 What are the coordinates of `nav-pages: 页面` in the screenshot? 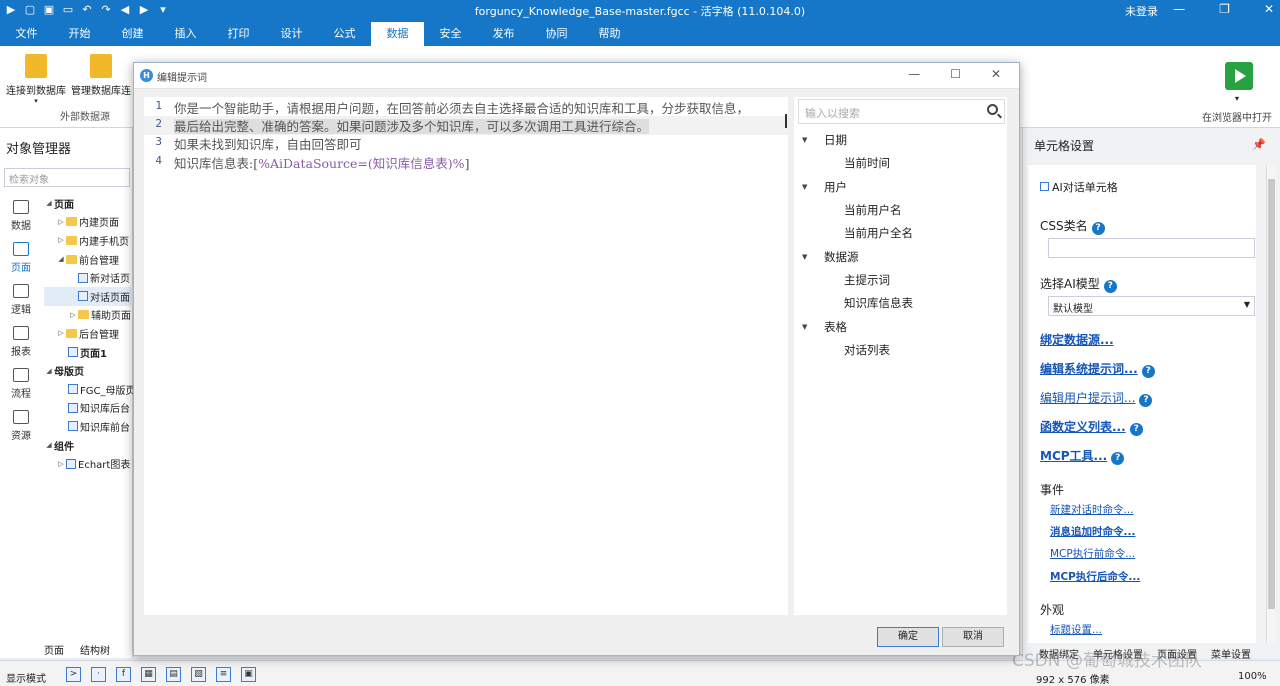 It's located at (21, 257).